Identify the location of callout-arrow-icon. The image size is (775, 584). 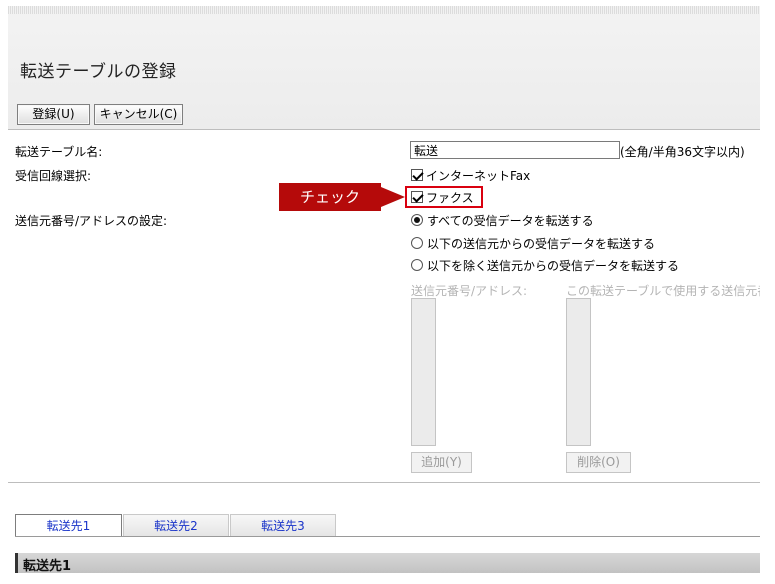
(393, 197).